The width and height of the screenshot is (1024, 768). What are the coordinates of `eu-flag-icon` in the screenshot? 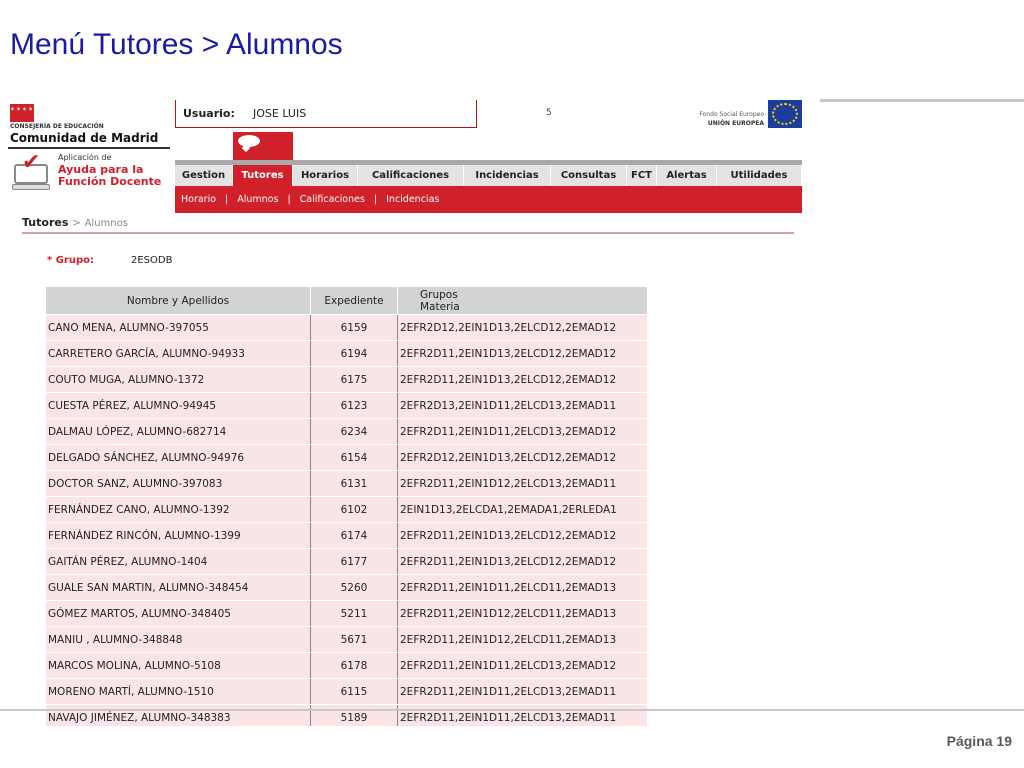 It's located at (785, 114).